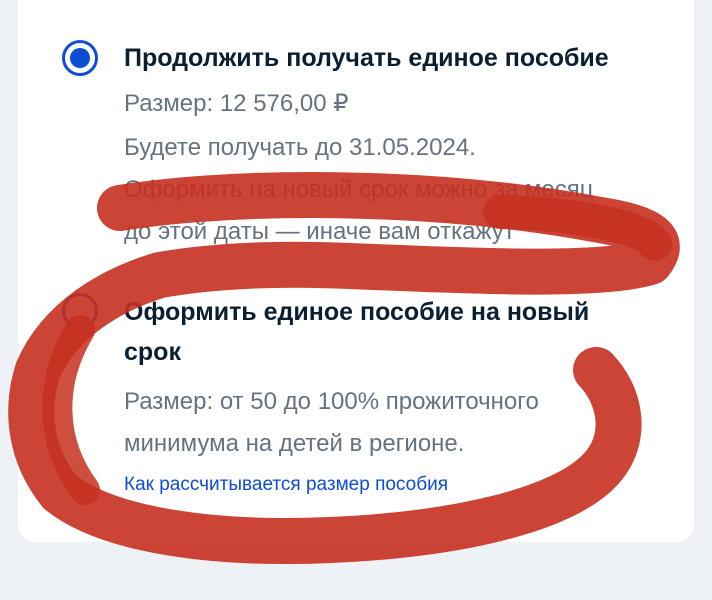  I want to click on option-new-term-size-line1: Размер: от 50 до 100% прожиточного, so click(331, 401).